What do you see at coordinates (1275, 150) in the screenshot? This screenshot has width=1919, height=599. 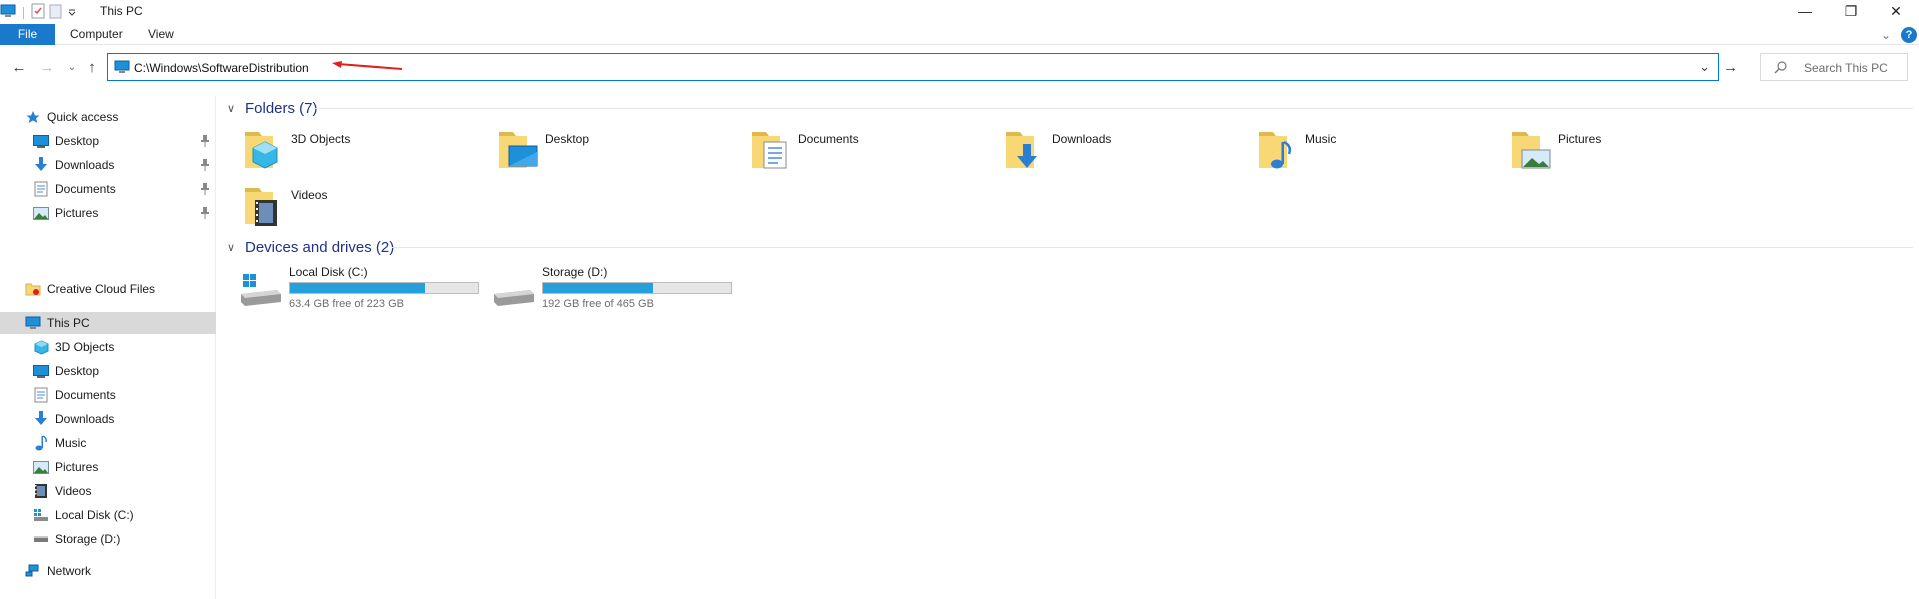 I see `music-folder-icon` at bounding box center [1275, 150].